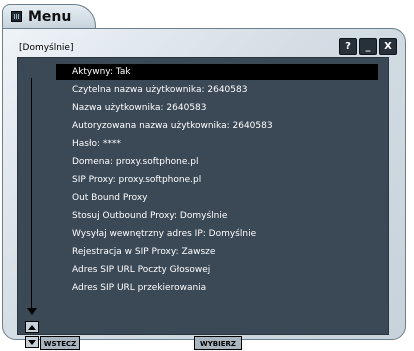 The height and width of the screenshot is (351, 414). I want to click on select-button: WYBIERZ, so click(218, 343).